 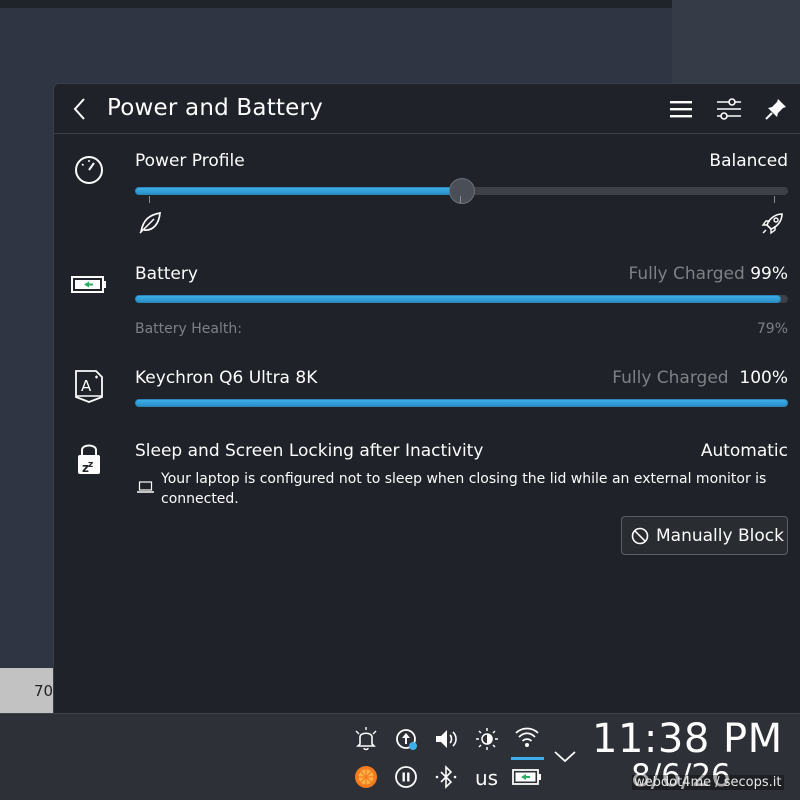 I want to click on battery-percent: 99%, so click(x=769, y=274).